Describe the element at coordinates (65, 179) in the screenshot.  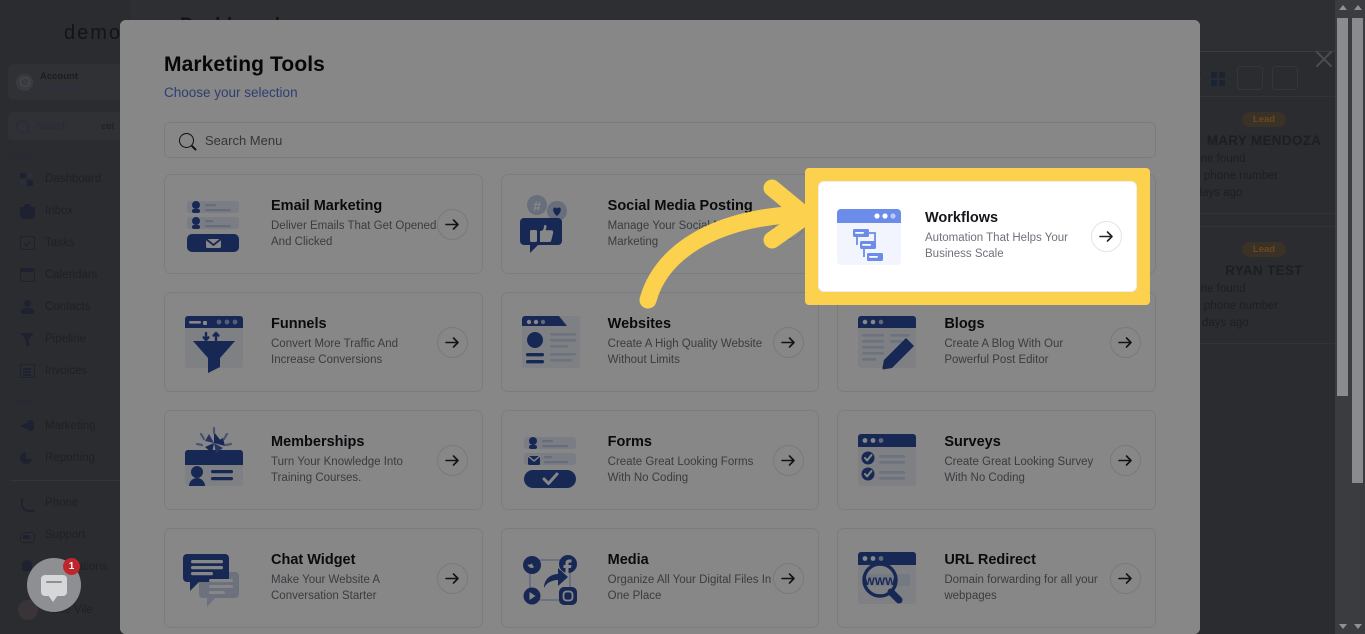
I see `sidebar-item-dashboard: Dashboard` at that location.